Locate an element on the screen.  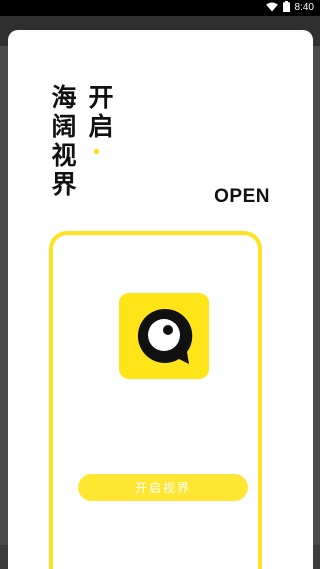
status-icons: 8:40 is located at coordinates (289, 8).